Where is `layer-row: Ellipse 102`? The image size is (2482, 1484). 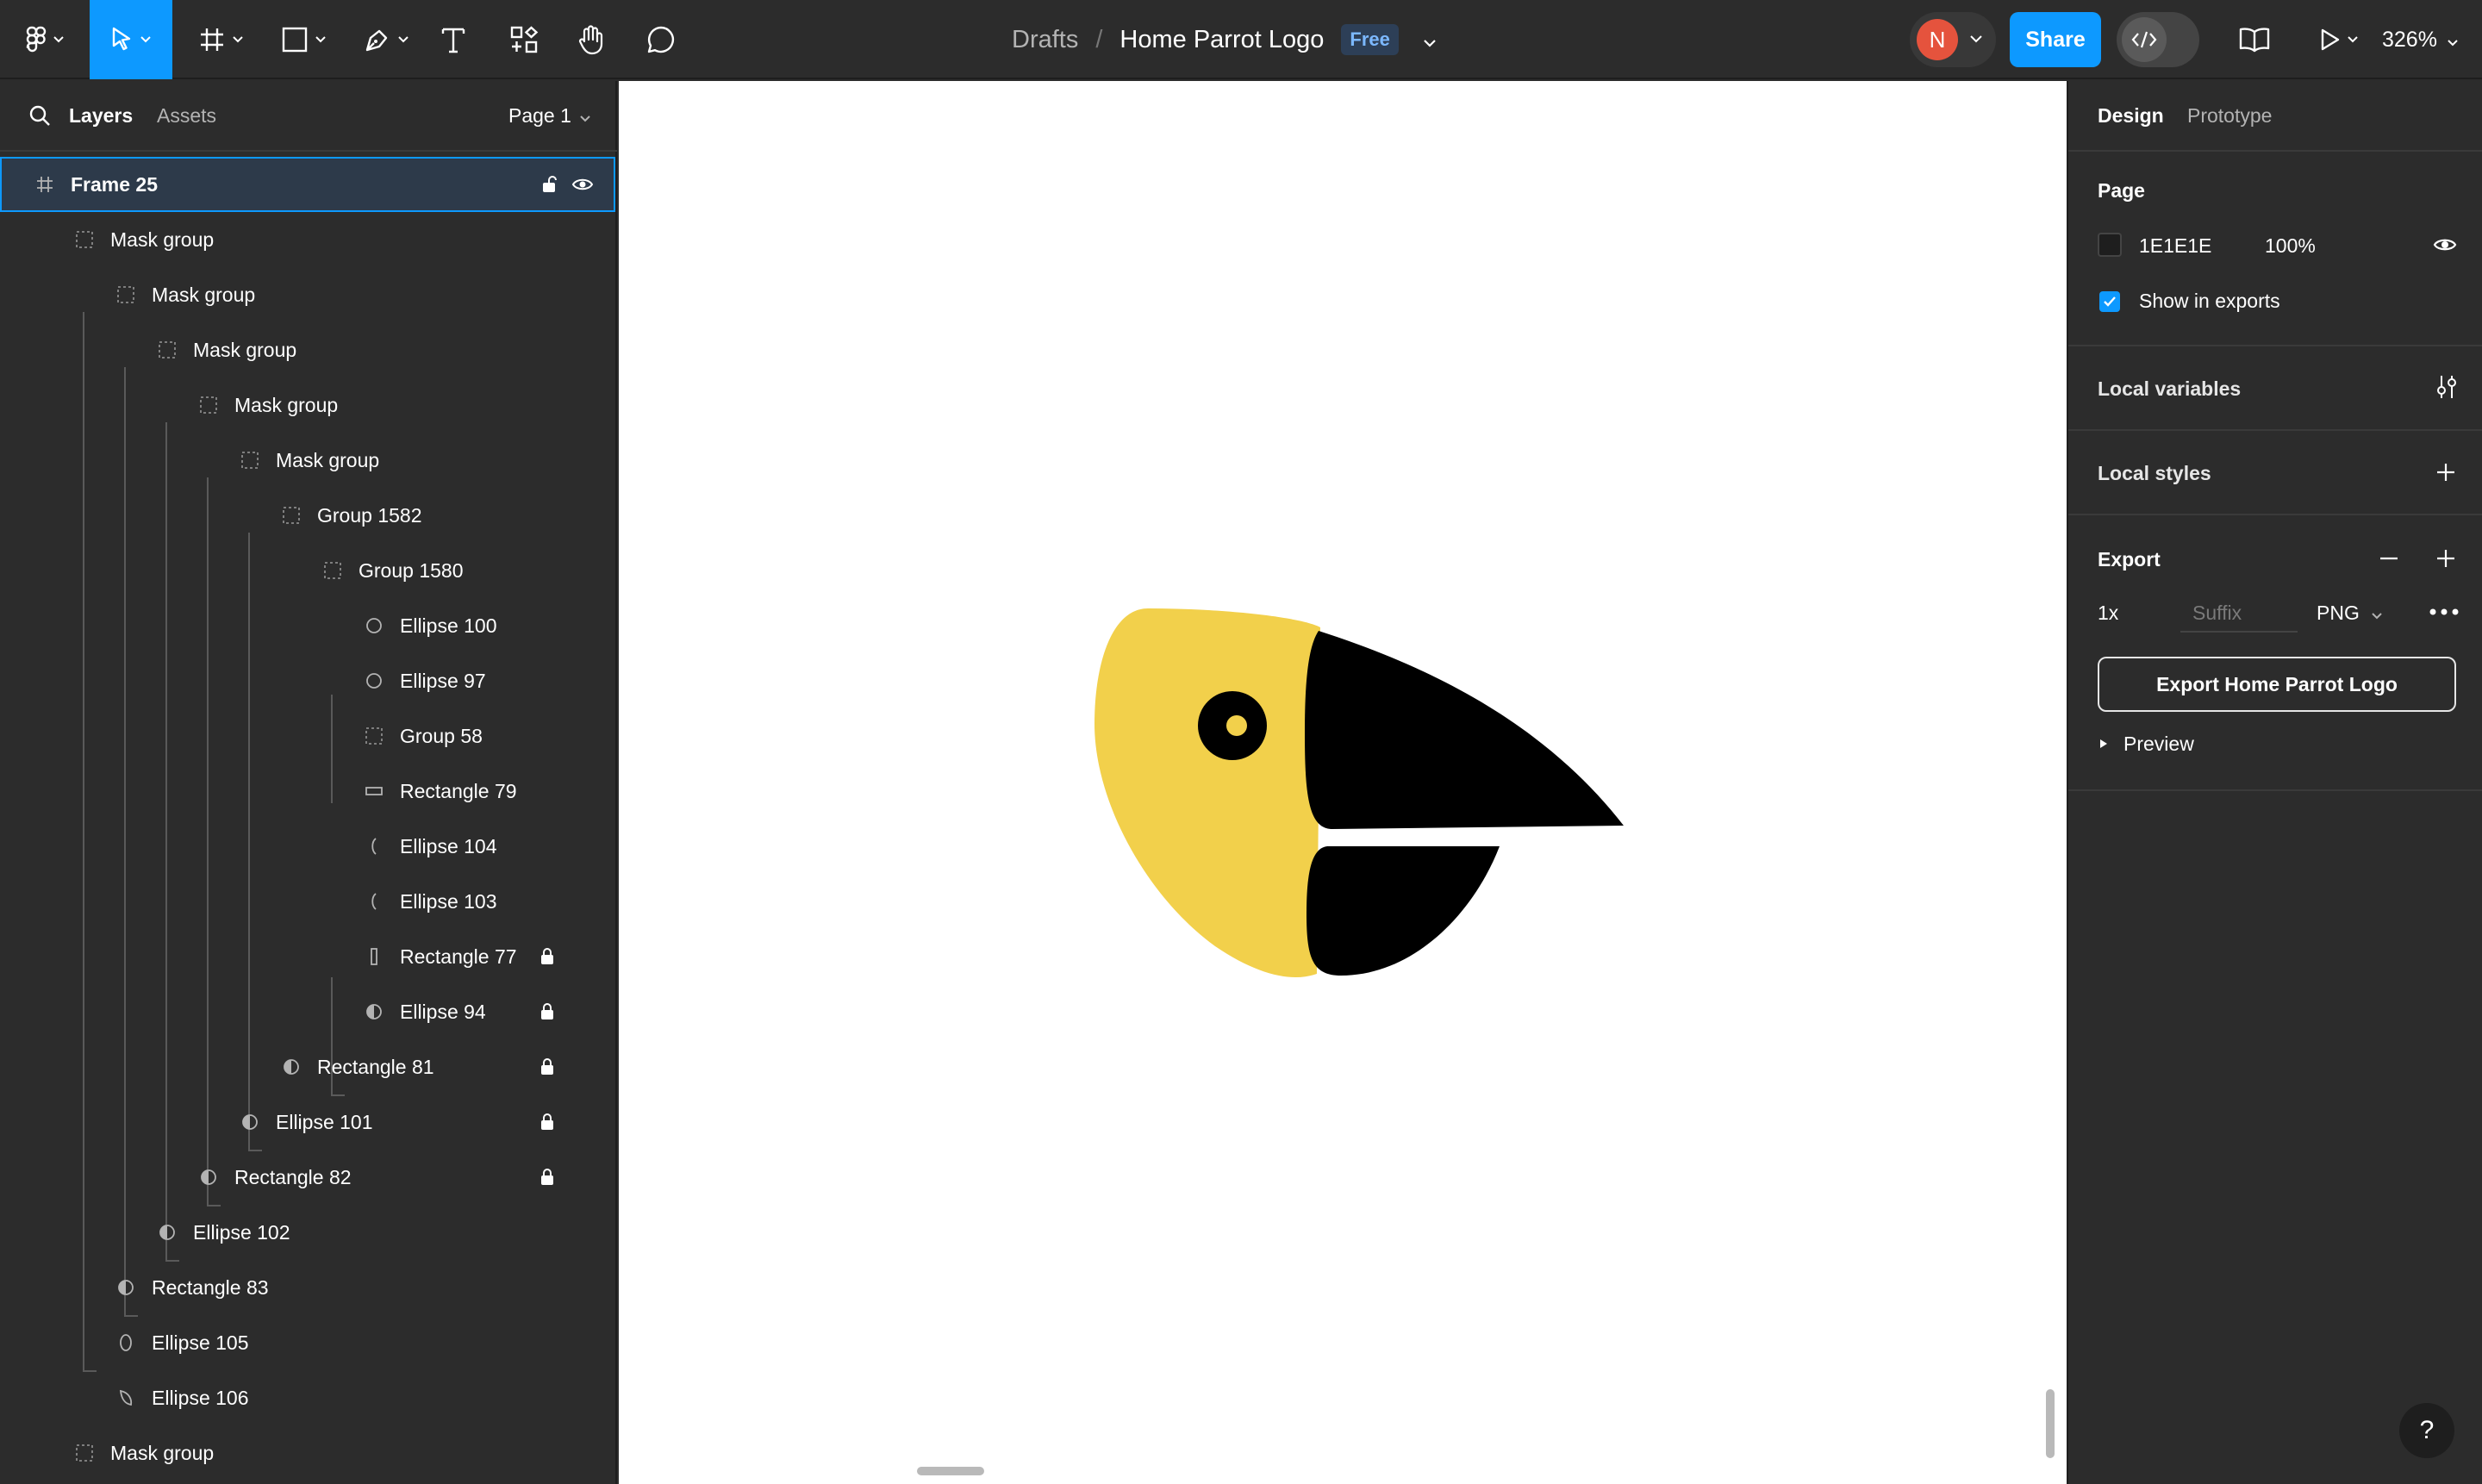 layer-row: Ellipse 102 is located at coordinates (307, 1233).